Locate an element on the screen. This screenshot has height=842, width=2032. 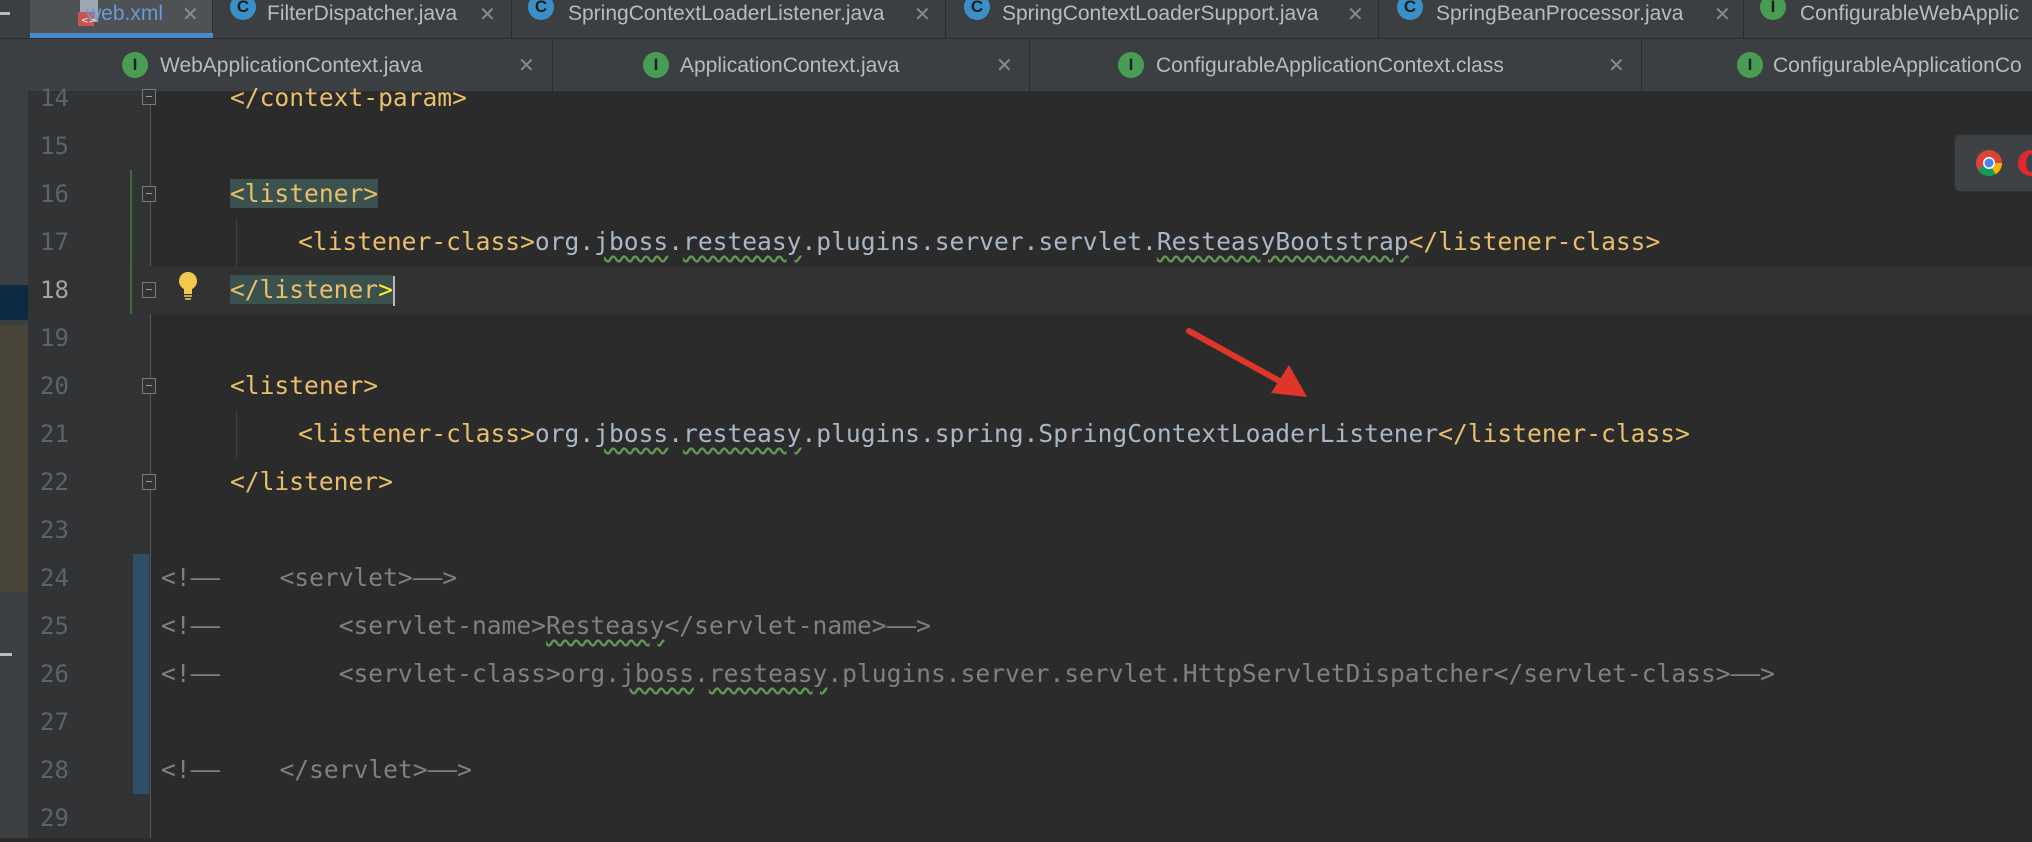
line-number: 17 is located at coordinates (54, 242).